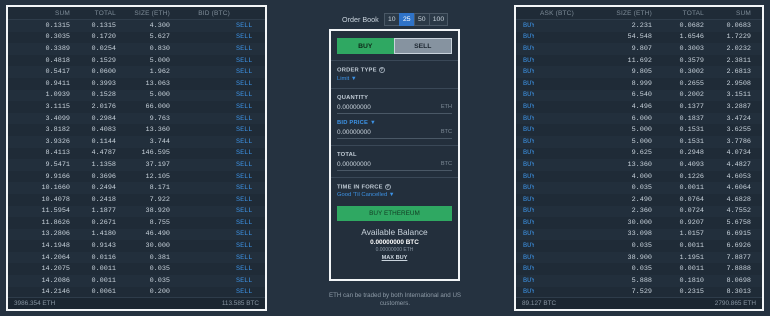 Image resolution: width=770 pixels, height=316 pixels. Describe the element at coordinates (406, 19) in the screenshot. I see `grouping-25: 25` at that location.